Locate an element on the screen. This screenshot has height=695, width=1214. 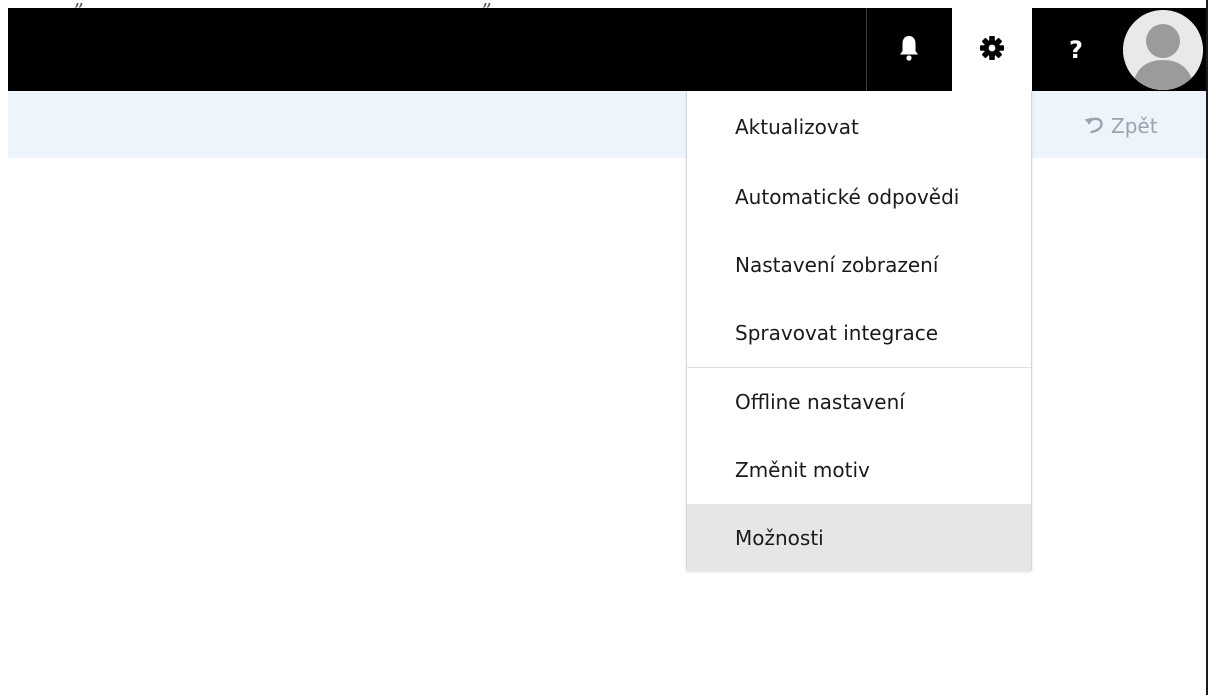
notifications-button is located at coordinates (909, 49).